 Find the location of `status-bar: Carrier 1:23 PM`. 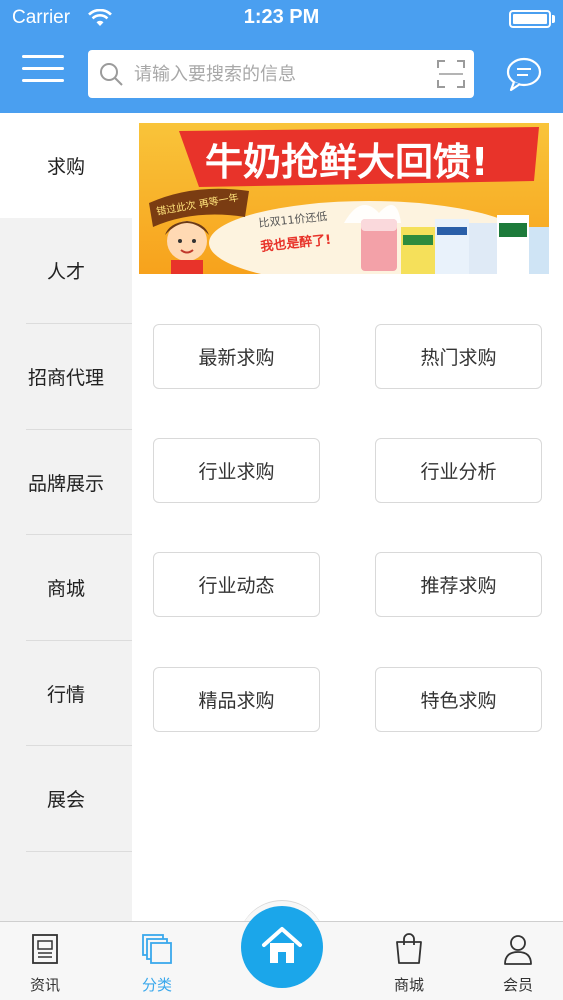

status-bar: Carrier 1:23 PM is located at coordinates (281, 18).